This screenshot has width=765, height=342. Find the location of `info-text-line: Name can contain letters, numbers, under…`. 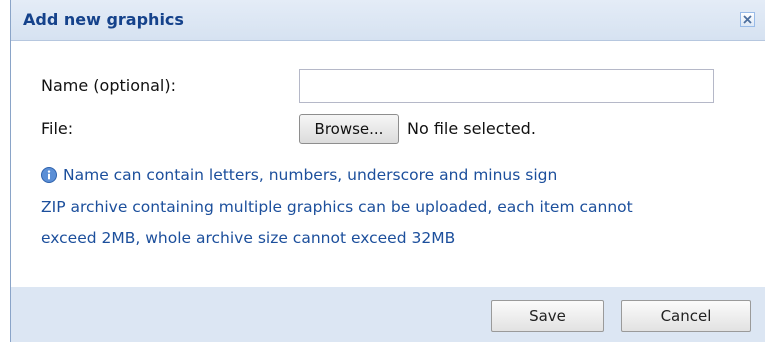

info-text-line: Name can contain letters, numbers, under… is located at coordinates (310, 175).